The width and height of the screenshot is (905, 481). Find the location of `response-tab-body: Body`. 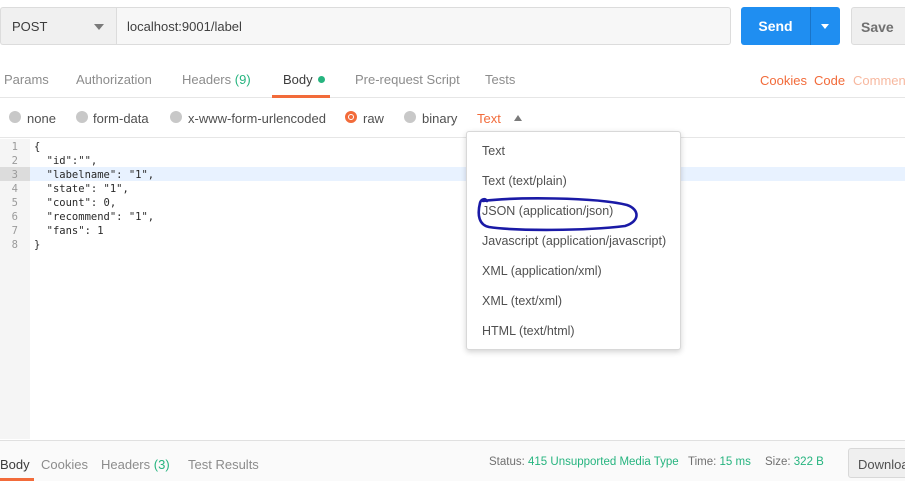

response-tab-body: Body is located at coordinates (15, 464).